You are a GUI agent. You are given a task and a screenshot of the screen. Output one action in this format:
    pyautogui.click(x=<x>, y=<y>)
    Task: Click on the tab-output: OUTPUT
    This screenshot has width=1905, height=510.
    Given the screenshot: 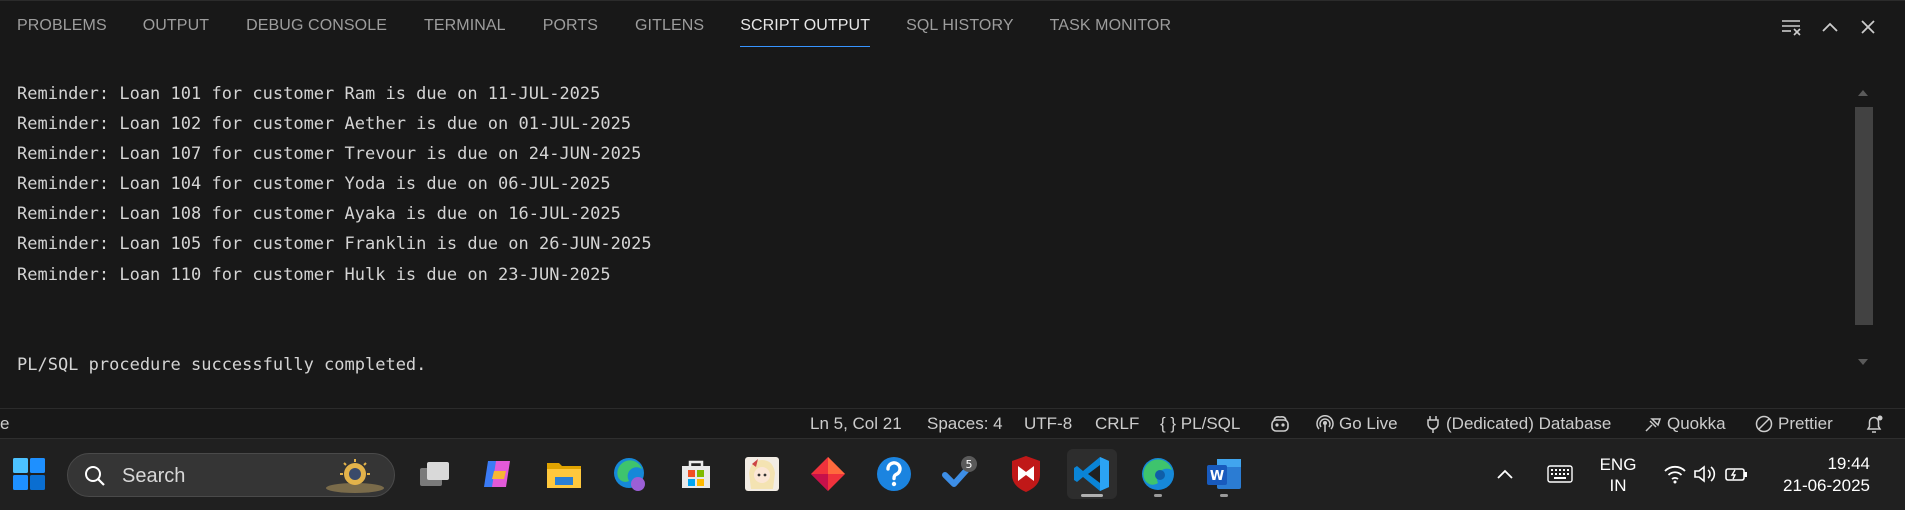 What is the action you would take?
    pyautogui.click(x=176, y=26)
    